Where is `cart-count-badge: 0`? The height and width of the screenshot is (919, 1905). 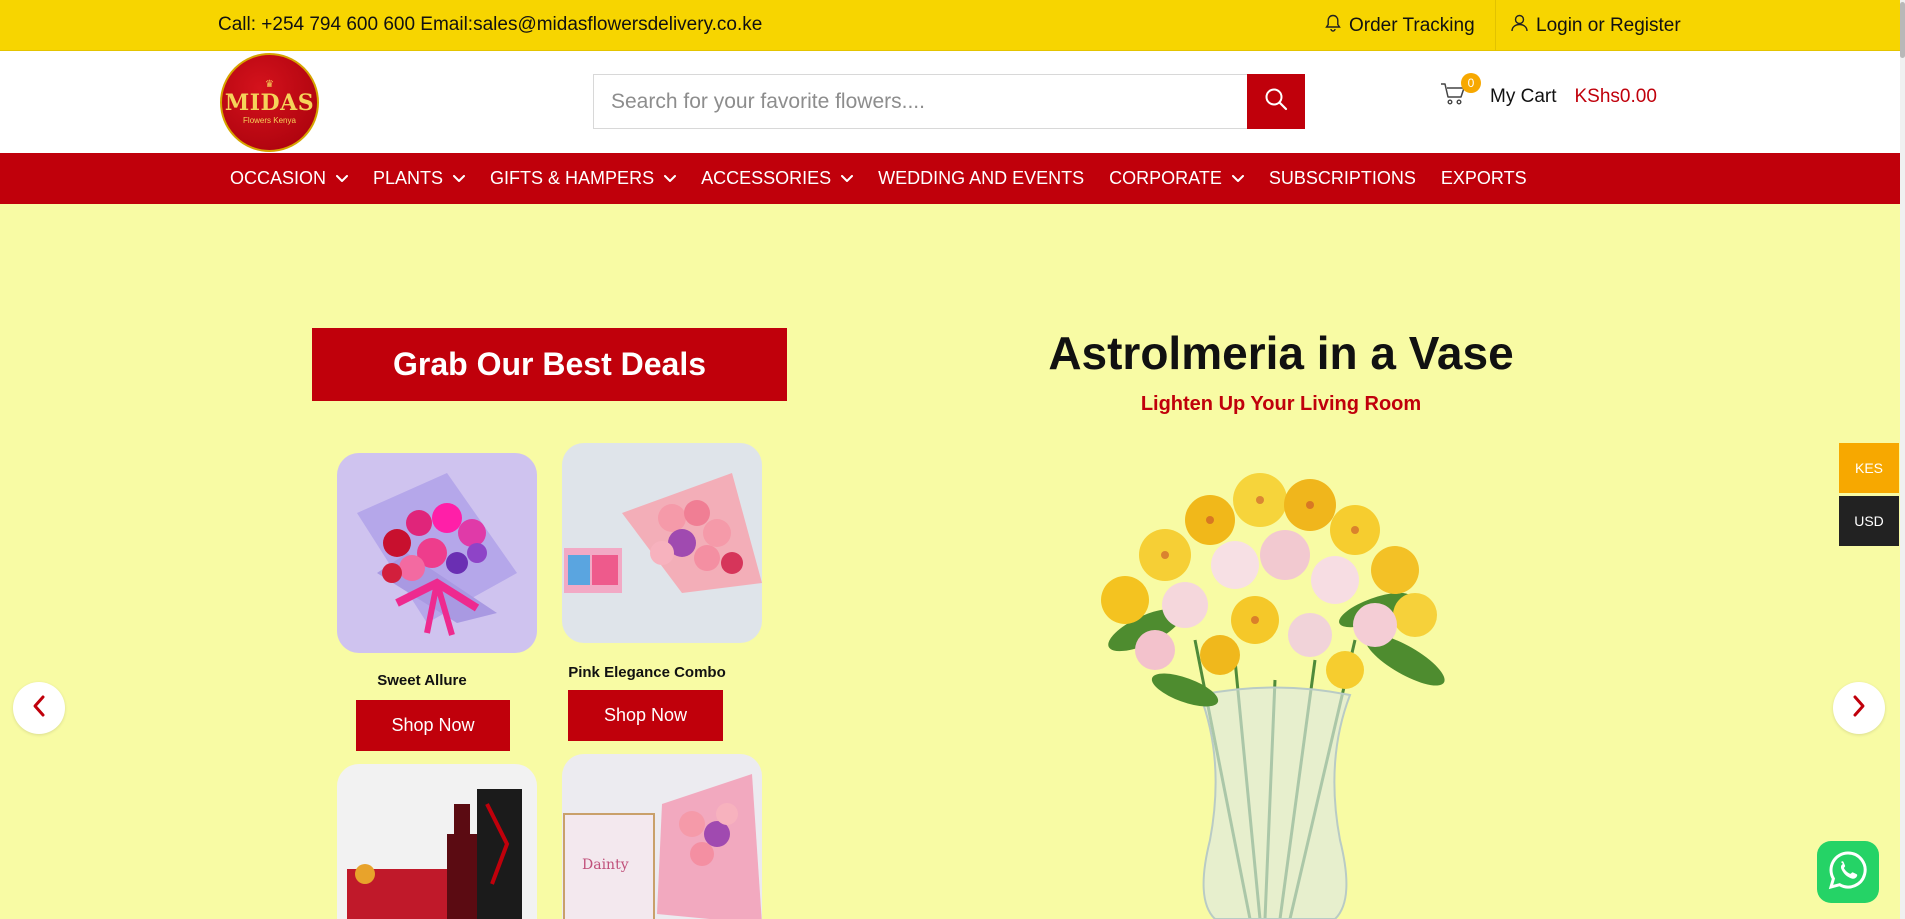 cart-count-badge: 0 is located at coordinates (1471, 83).